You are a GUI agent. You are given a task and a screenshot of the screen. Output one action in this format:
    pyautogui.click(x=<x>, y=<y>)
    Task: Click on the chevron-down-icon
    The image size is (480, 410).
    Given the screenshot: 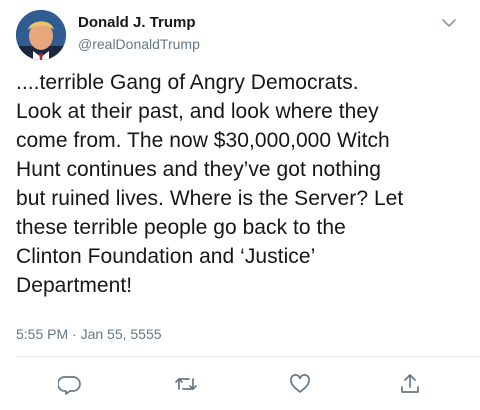 What is the action you would take?
    pyautogui.click(x=449, y=23)
    